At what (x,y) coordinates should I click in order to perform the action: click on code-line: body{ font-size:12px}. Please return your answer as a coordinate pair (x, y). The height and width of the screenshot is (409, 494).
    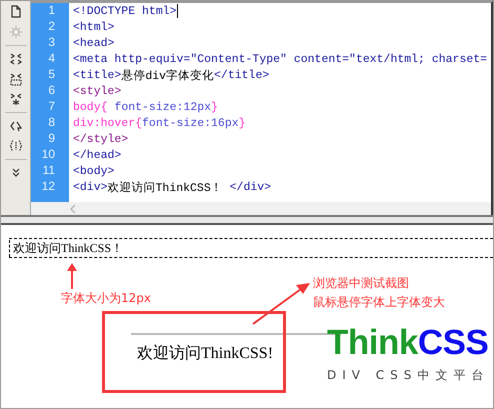
    Looking at the image, I should click on (146, 107).